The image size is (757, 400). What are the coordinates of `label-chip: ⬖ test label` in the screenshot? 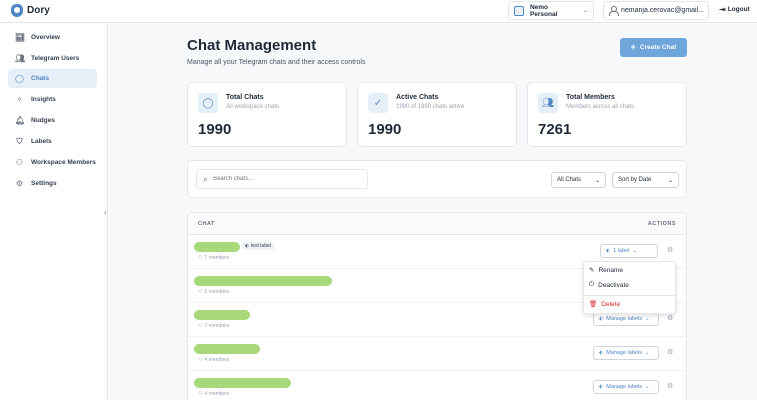 It's located at (258, 246).